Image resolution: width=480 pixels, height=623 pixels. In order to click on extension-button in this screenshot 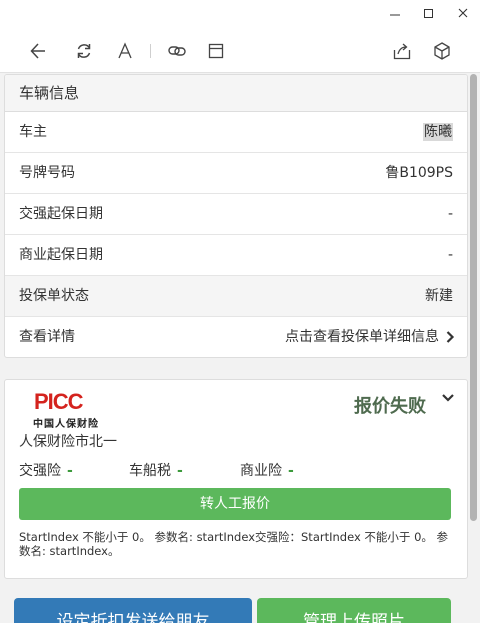, I will do `click(442, 51)`.